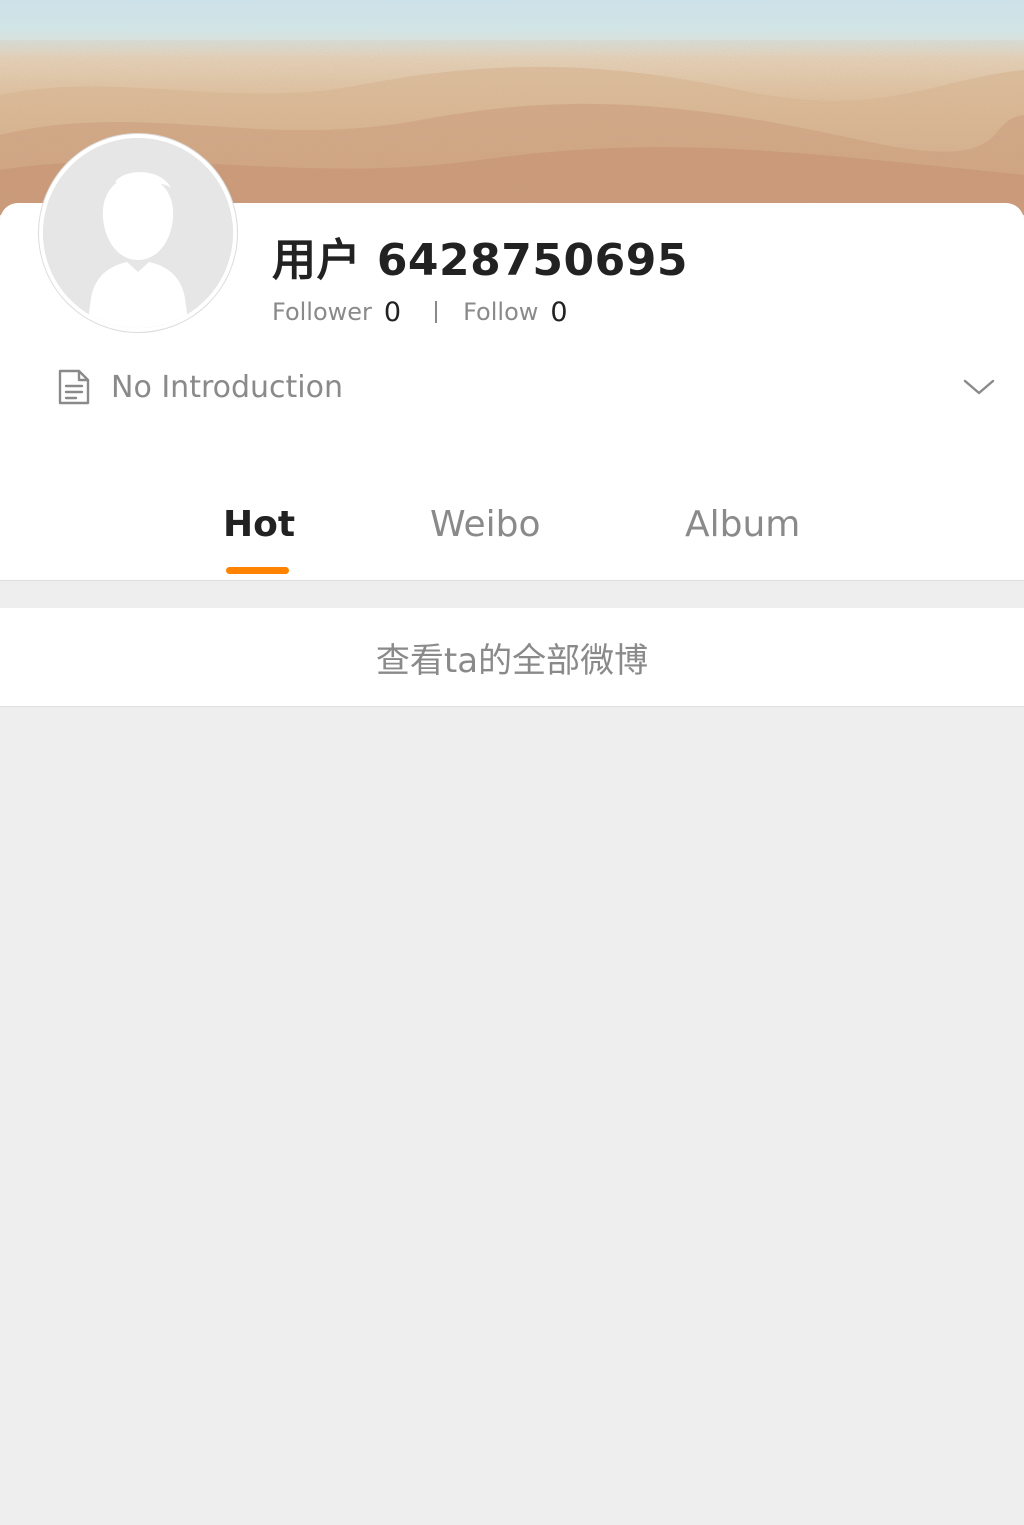 Image resolution: width=1024 pixels, height=1525 pixels. I want to click on username: 用户 6428750695, so click(480, 260).